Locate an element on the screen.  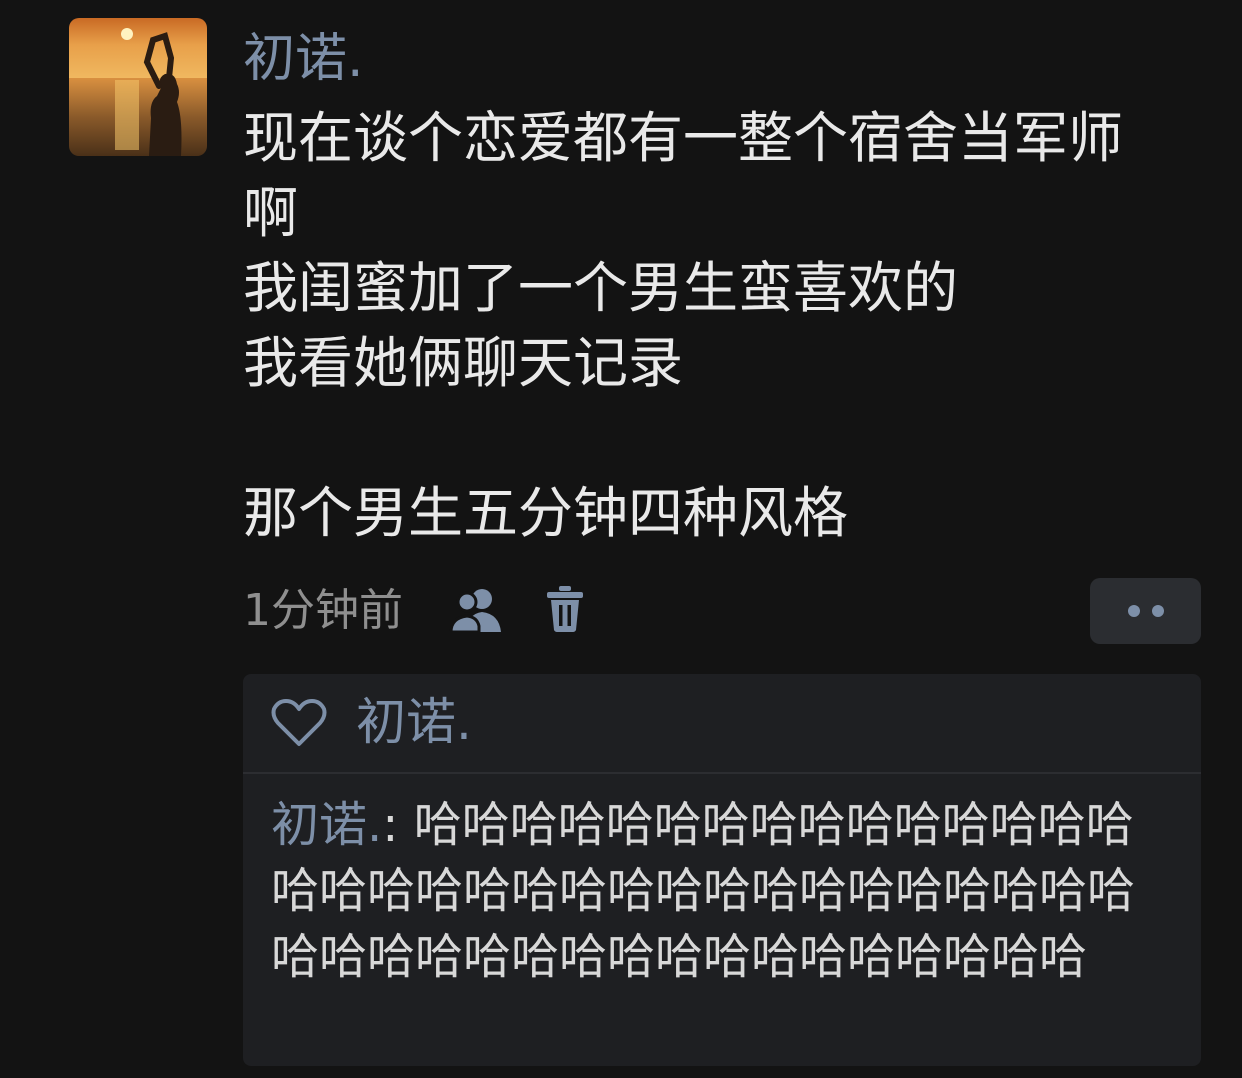
comment-author: 初诺. is located at coordinates (326, 825).